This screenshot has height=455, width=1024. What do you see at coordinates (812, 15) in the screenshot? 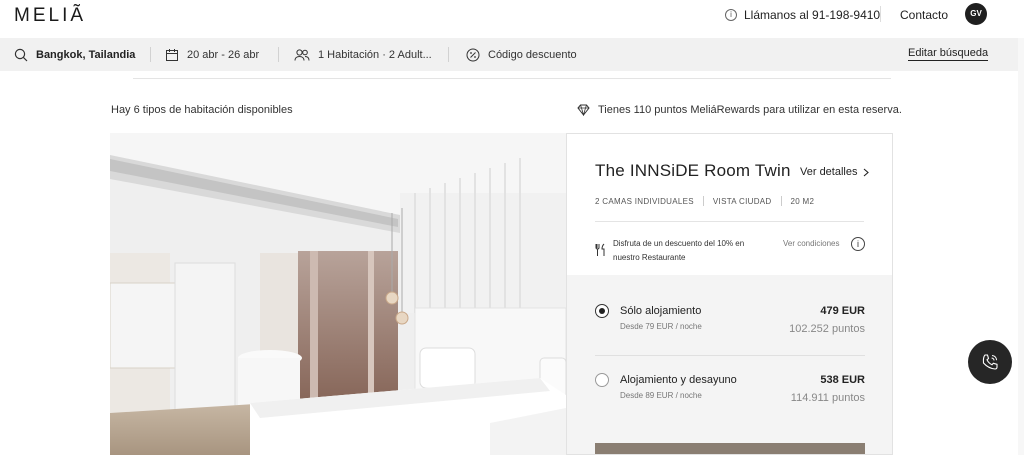
I see `phone-label: Llámanos al 91-198-9410` at bounding box center [812, 15].